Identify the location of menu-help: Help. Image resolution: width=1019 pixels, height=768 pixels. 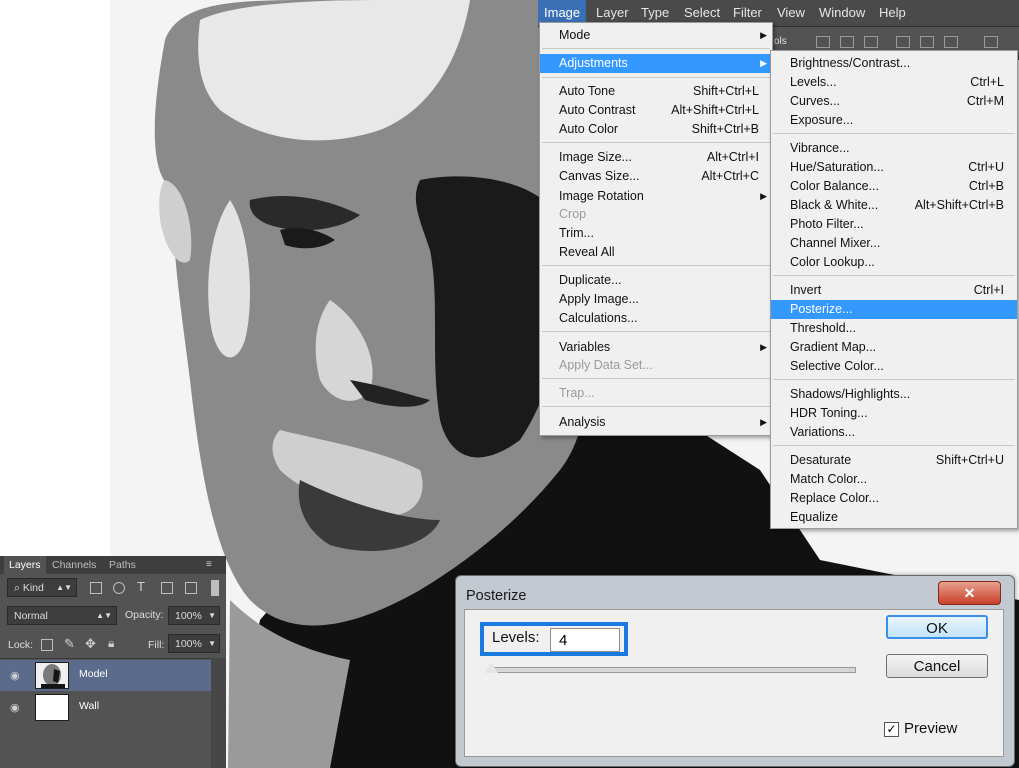
(892, 13).